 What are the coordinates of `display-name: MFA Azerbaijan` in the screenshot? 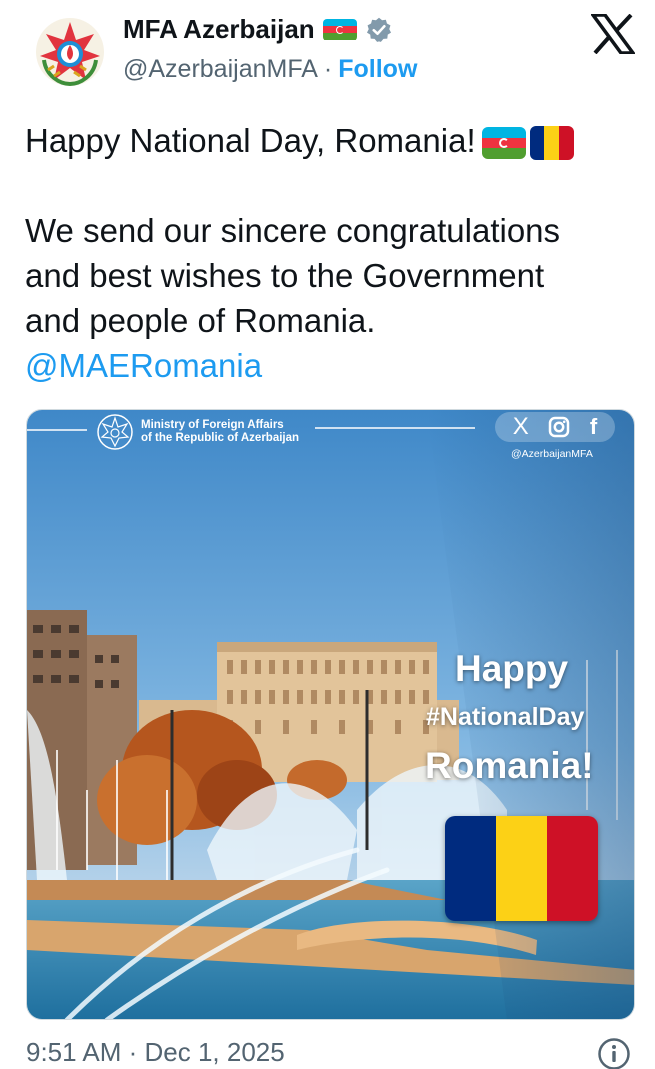 It's located at (219, 29).